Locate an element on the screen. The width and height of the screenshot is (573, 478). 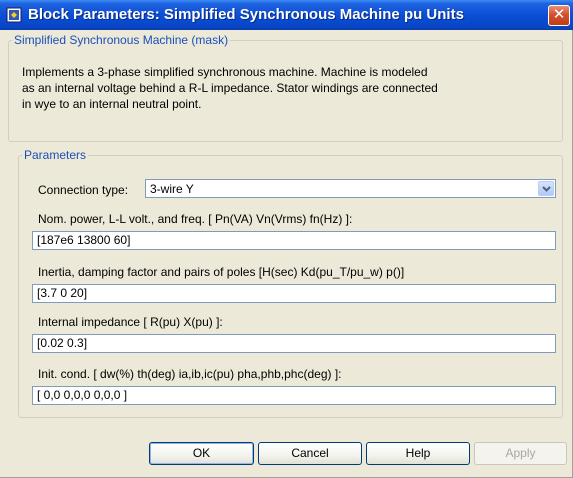
ok-button: OK is located at coordinates (201, 453).